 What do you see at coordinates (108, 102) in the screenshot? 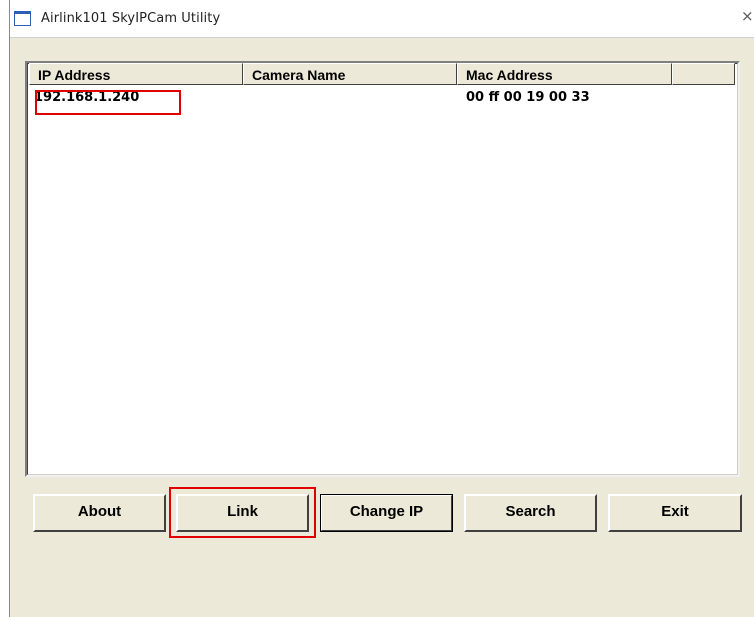
I see `ip-highlight-annotation` at bounding box center [108, 102].